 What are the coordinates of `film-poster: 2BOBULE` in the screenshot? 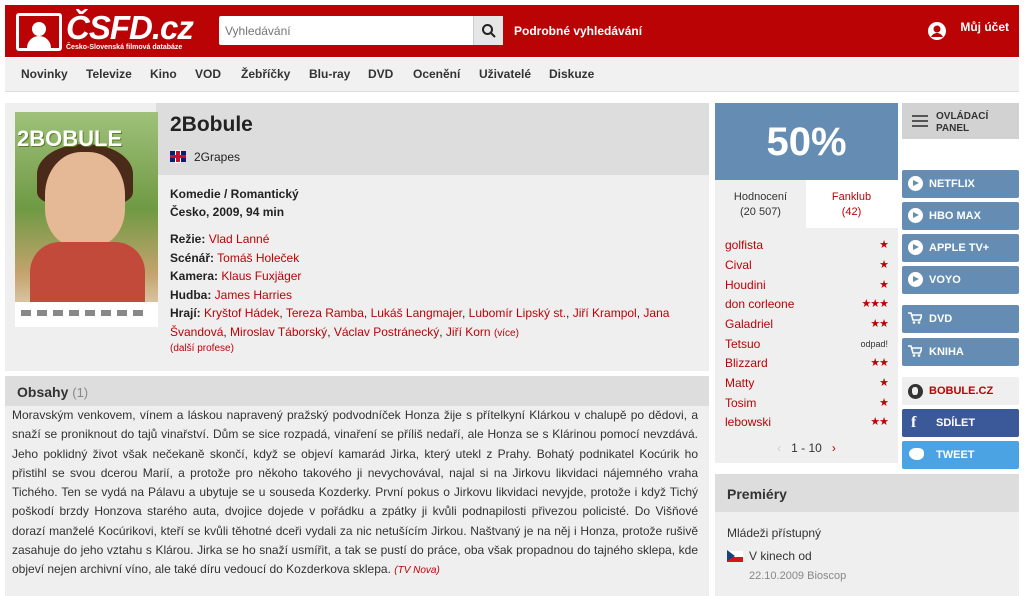 It's located at (86, 219).